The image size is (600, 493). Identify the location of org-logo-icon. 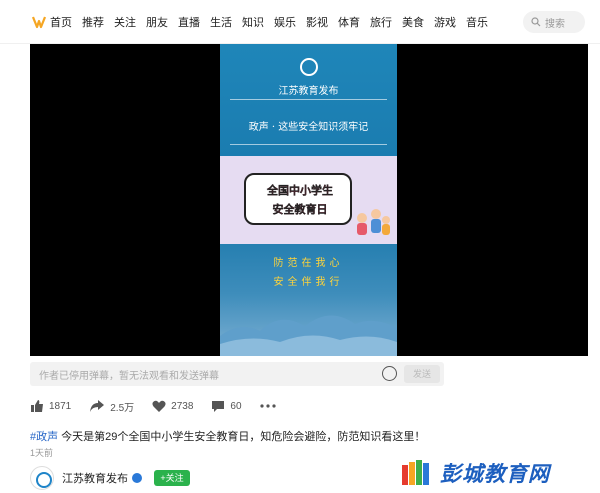
(309, 67).